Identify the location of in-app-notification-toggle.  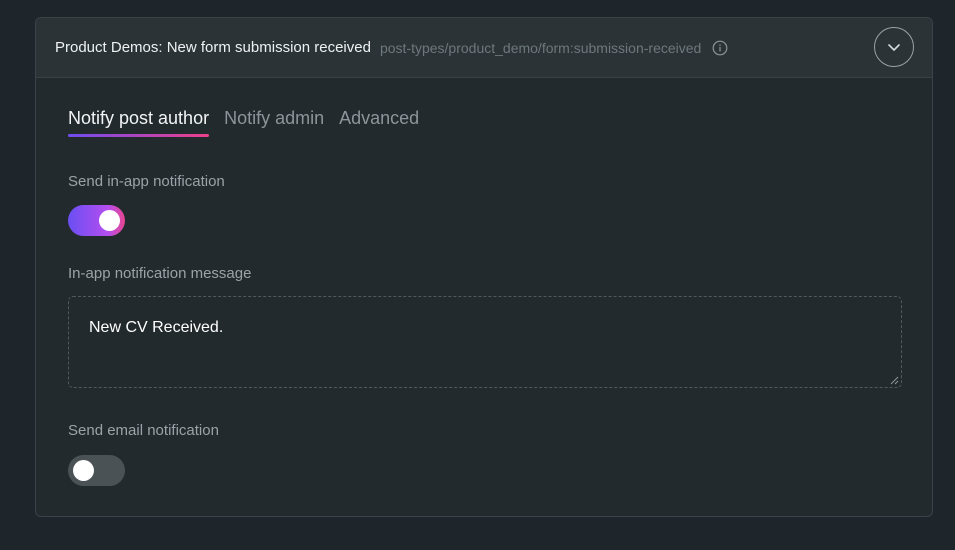
(96, 220).